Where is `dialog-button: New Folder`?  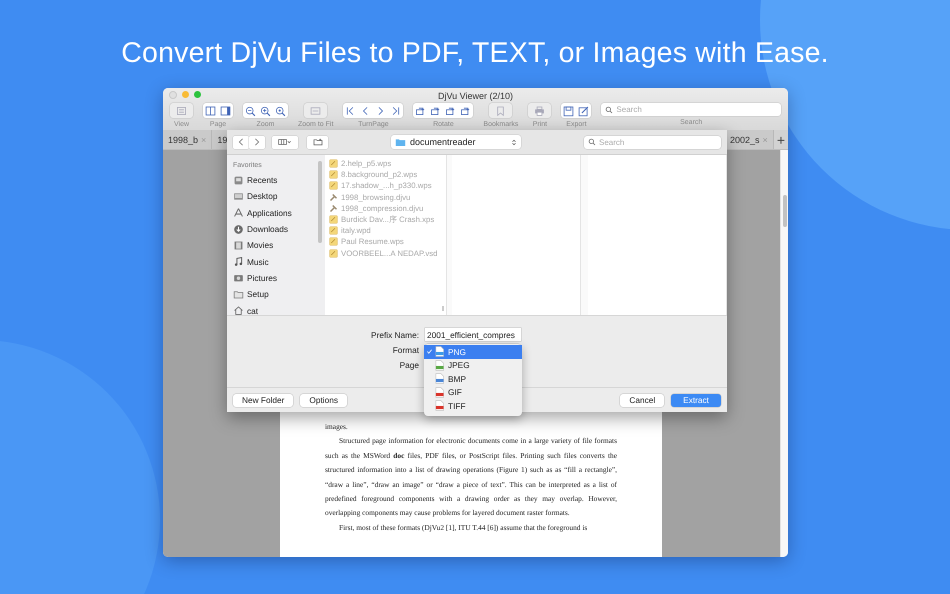 dialog-button: New Folder is located at coordinates (263, 400).